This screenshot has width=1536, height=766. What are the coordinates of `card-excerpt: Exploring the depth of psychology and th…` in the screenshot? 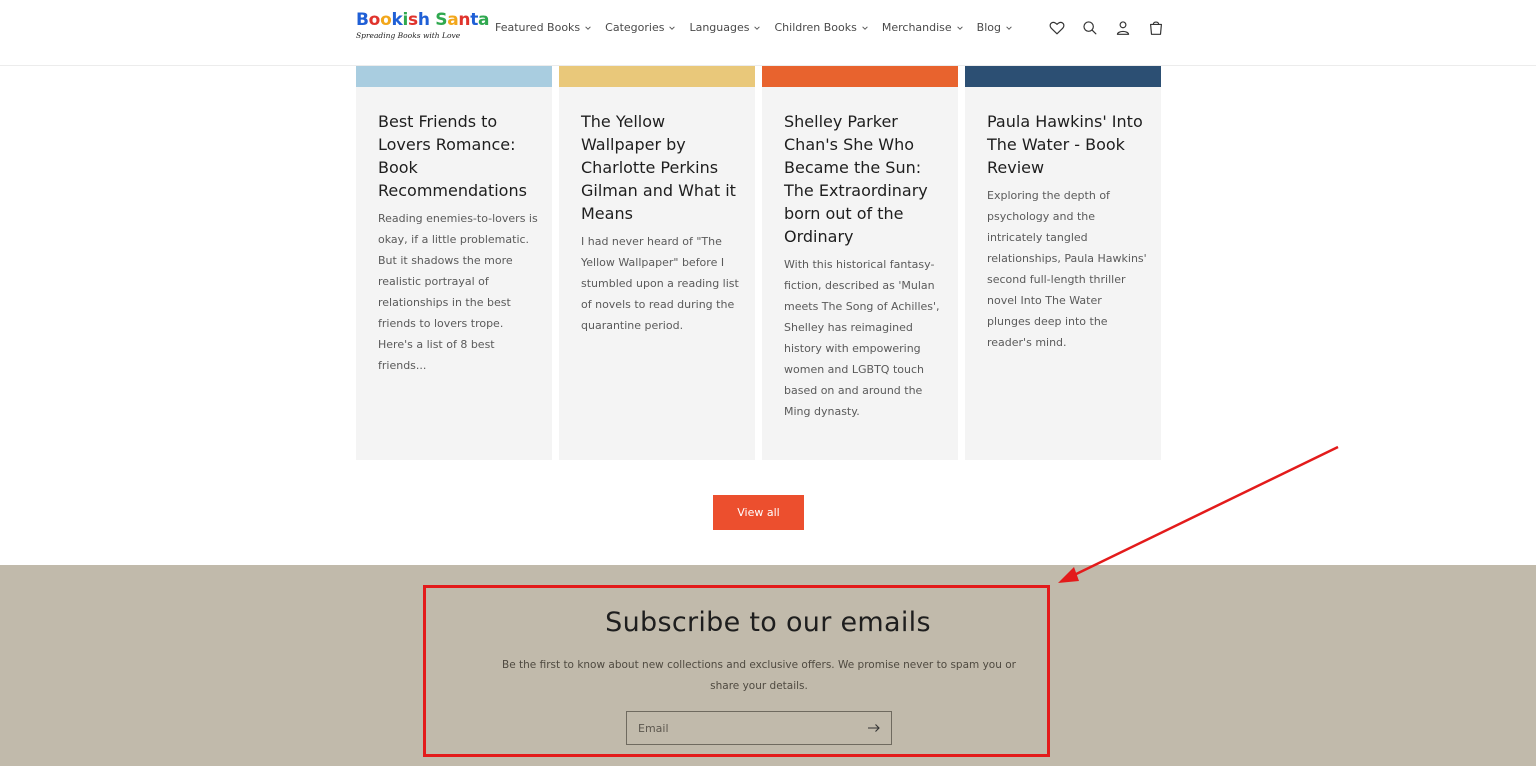 It's located at (1067, 269).